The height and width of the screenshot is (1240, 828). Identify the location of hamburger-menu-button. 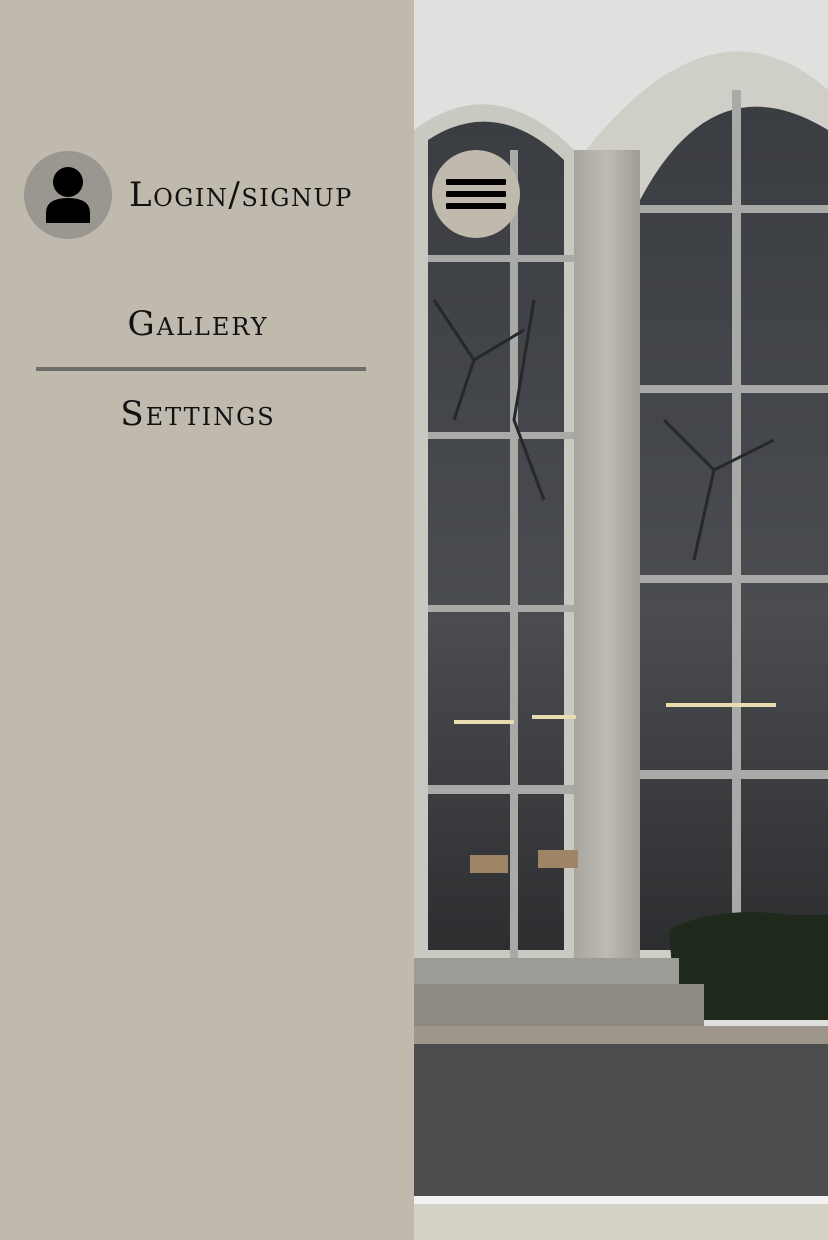
(476, 194).